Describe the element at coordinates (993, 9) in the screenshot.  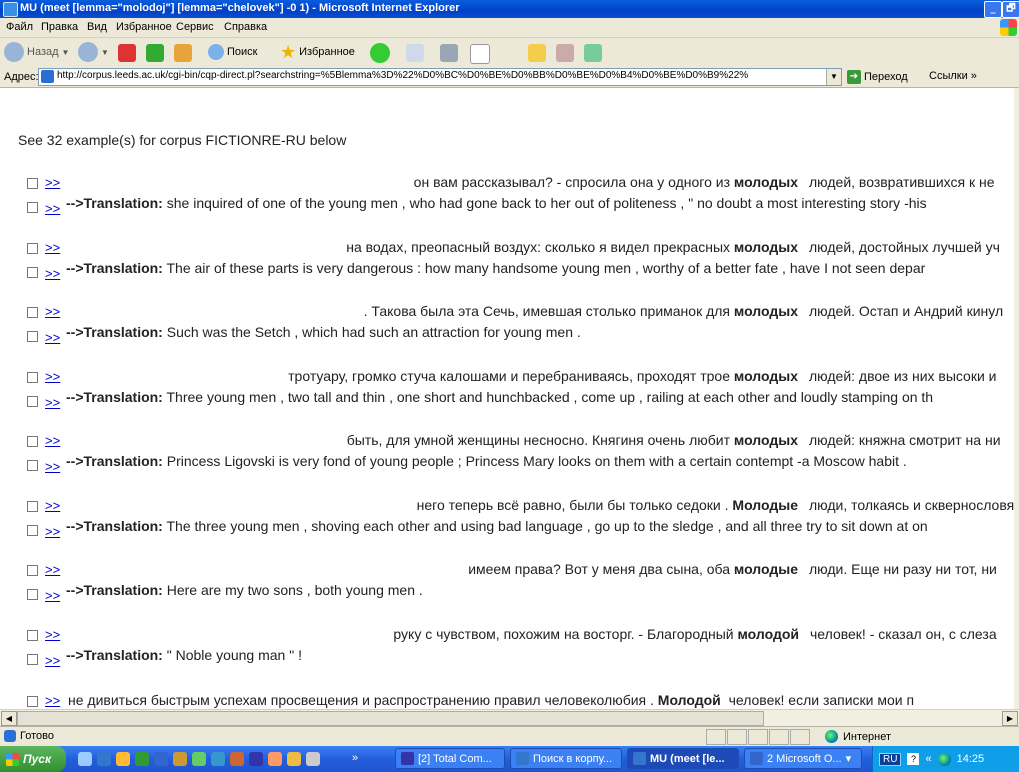
I see `minimize-button: _` at that location.